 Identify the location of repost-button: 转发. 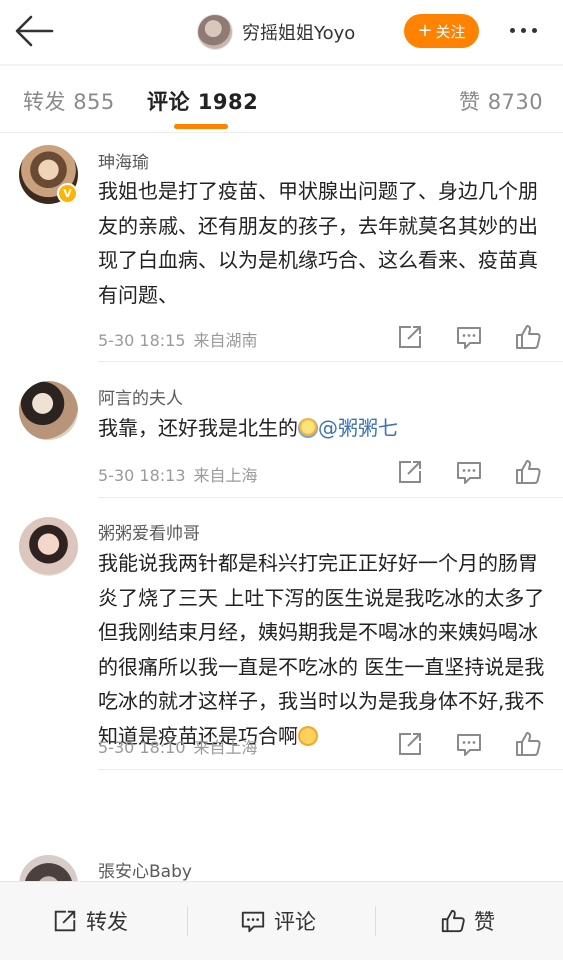
(90, 921).